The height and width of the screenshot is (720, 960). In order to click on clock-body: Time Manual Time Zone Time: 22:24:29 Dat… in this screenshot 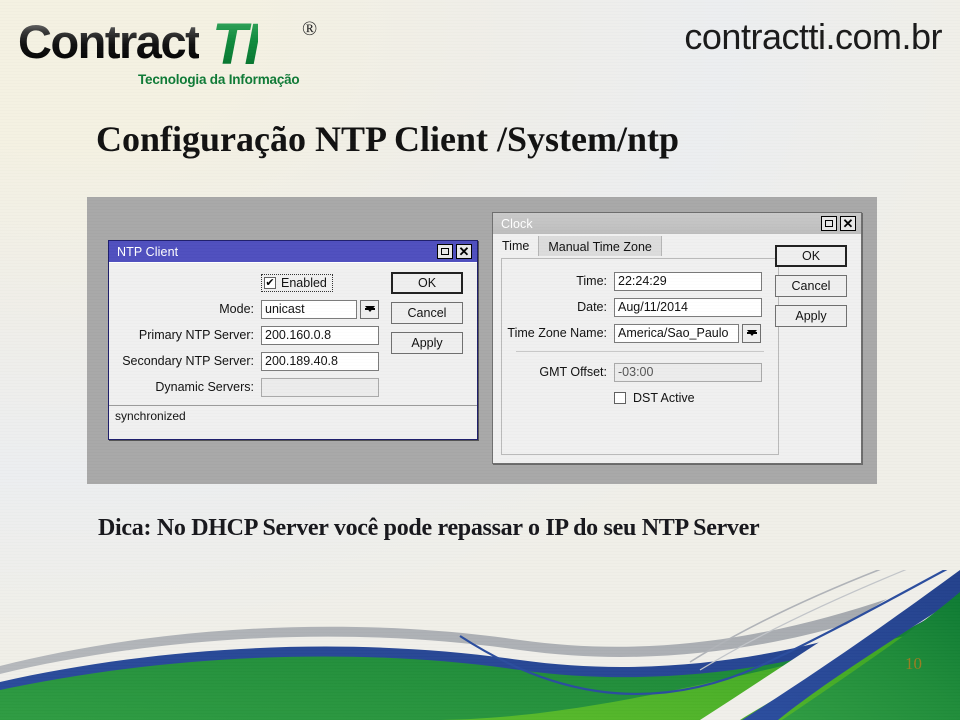, I will do `click(677, 348)`.